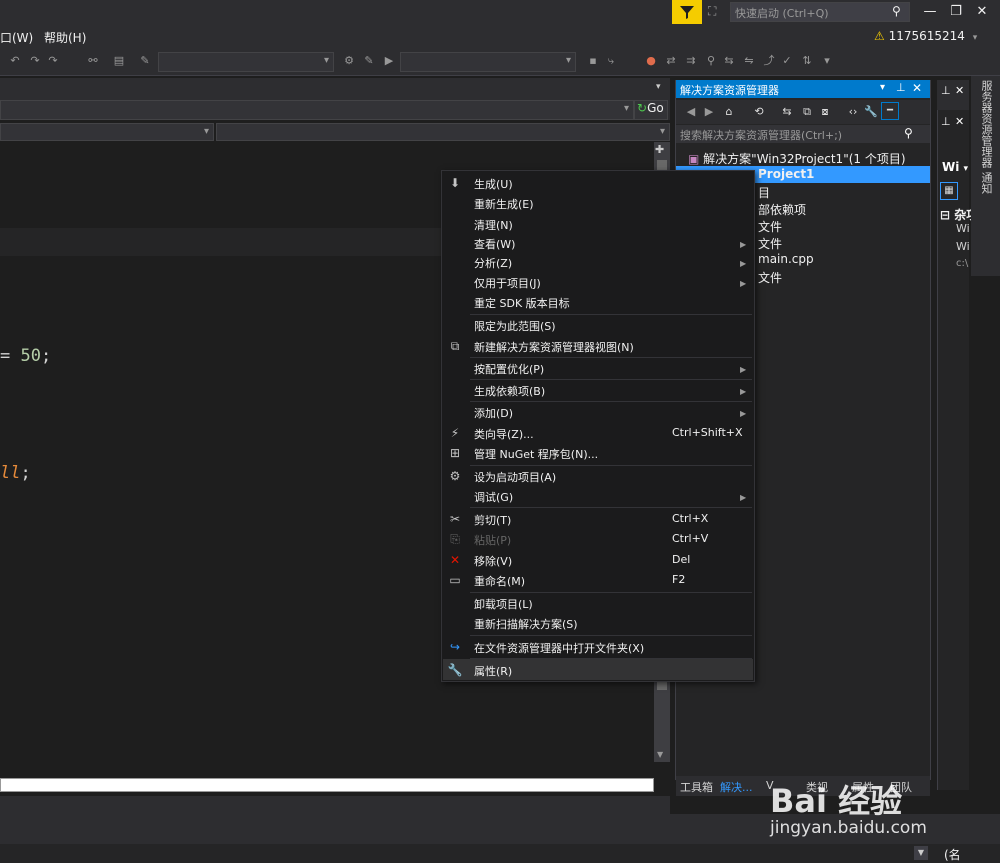 The width and height of the screenshot is (1000, 863). What do you see at coordinates (807, 61) in the screenshot?
I see `nav-icon-6: ⇅` at bounding box center [807, 61].